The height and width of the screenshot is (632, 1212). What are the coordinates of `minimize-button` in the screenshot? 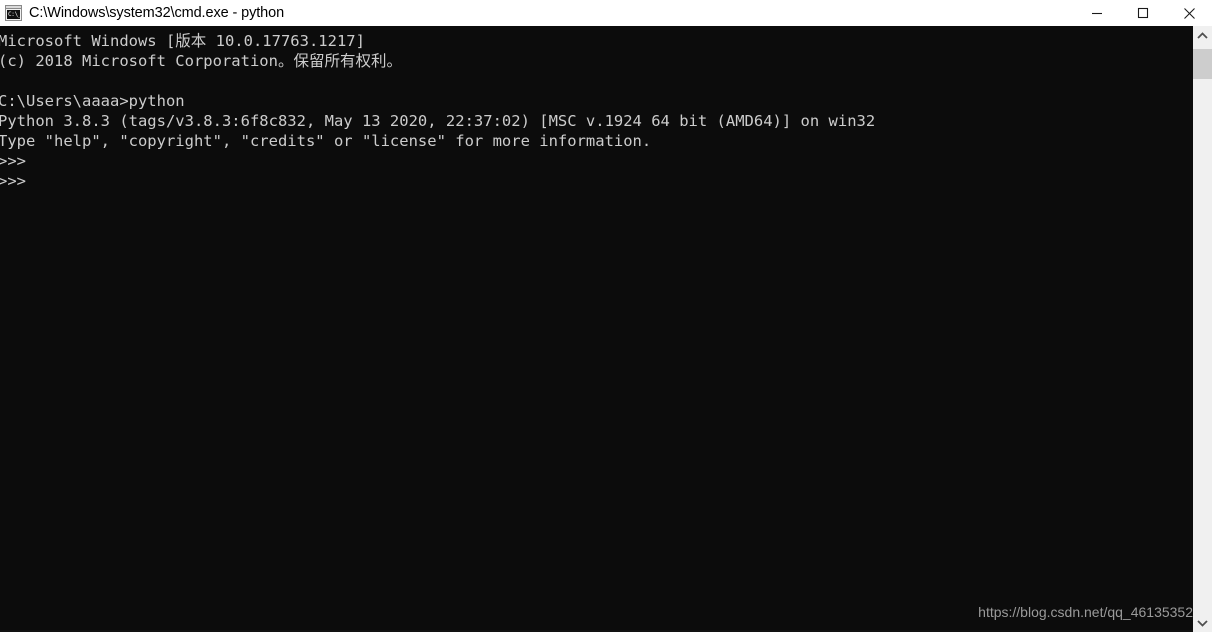 It's located at (1097, 13).